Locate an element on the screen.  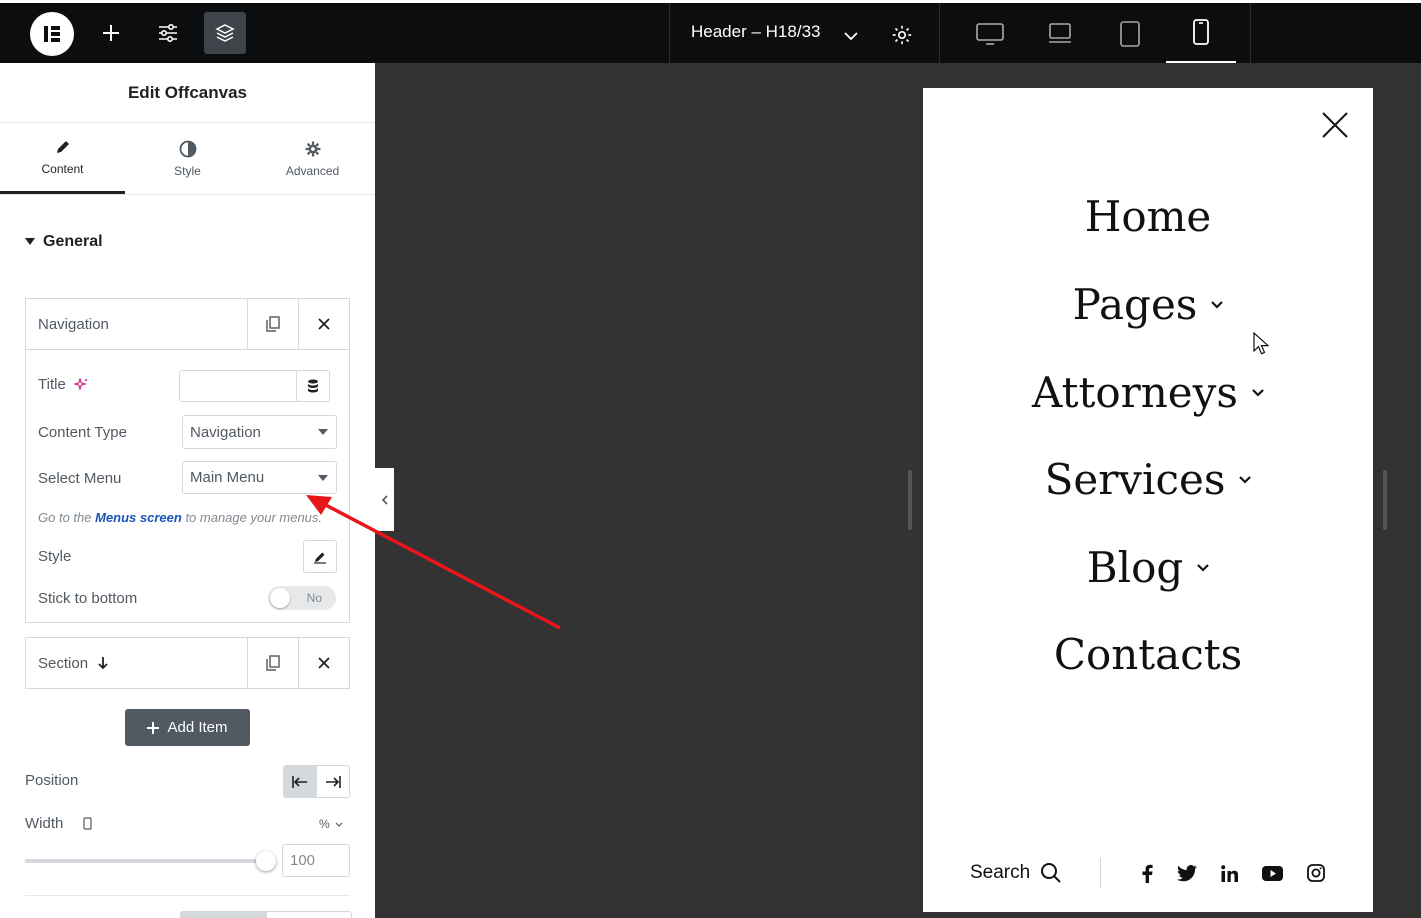
align-end-icon is located at coordinates (333, 781).